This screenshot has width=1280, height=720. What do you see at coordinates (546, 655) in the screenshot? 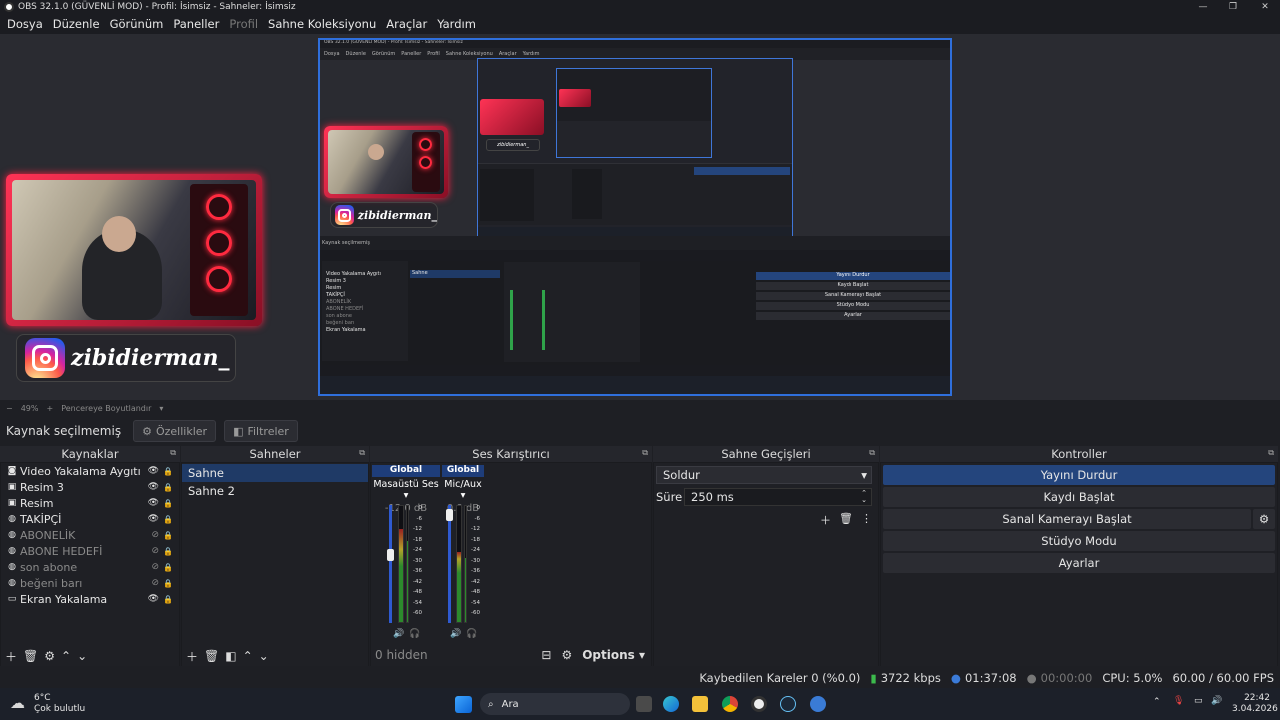
I see `layout-icon: ⊟` at bounding box center [546, 655].